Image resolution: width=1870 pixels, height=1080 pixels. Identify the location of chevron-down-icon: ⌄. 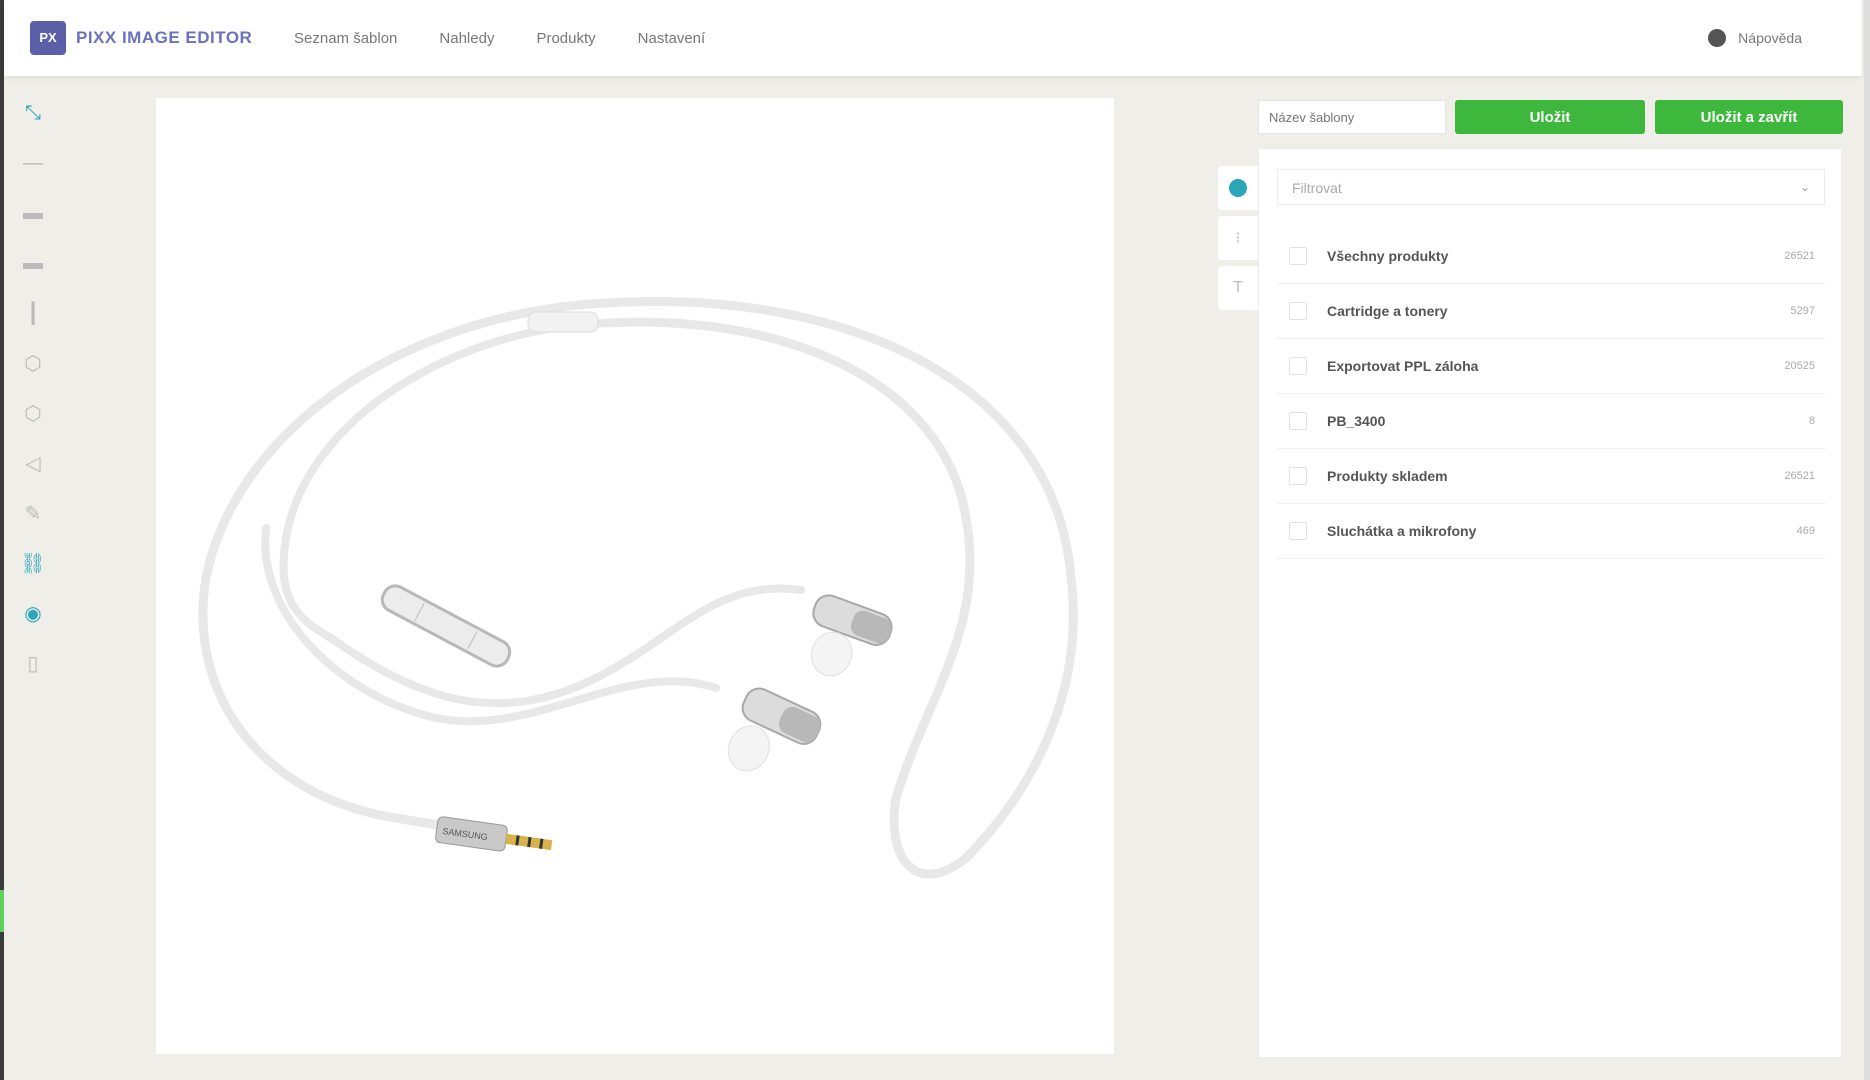
(1804, 187).